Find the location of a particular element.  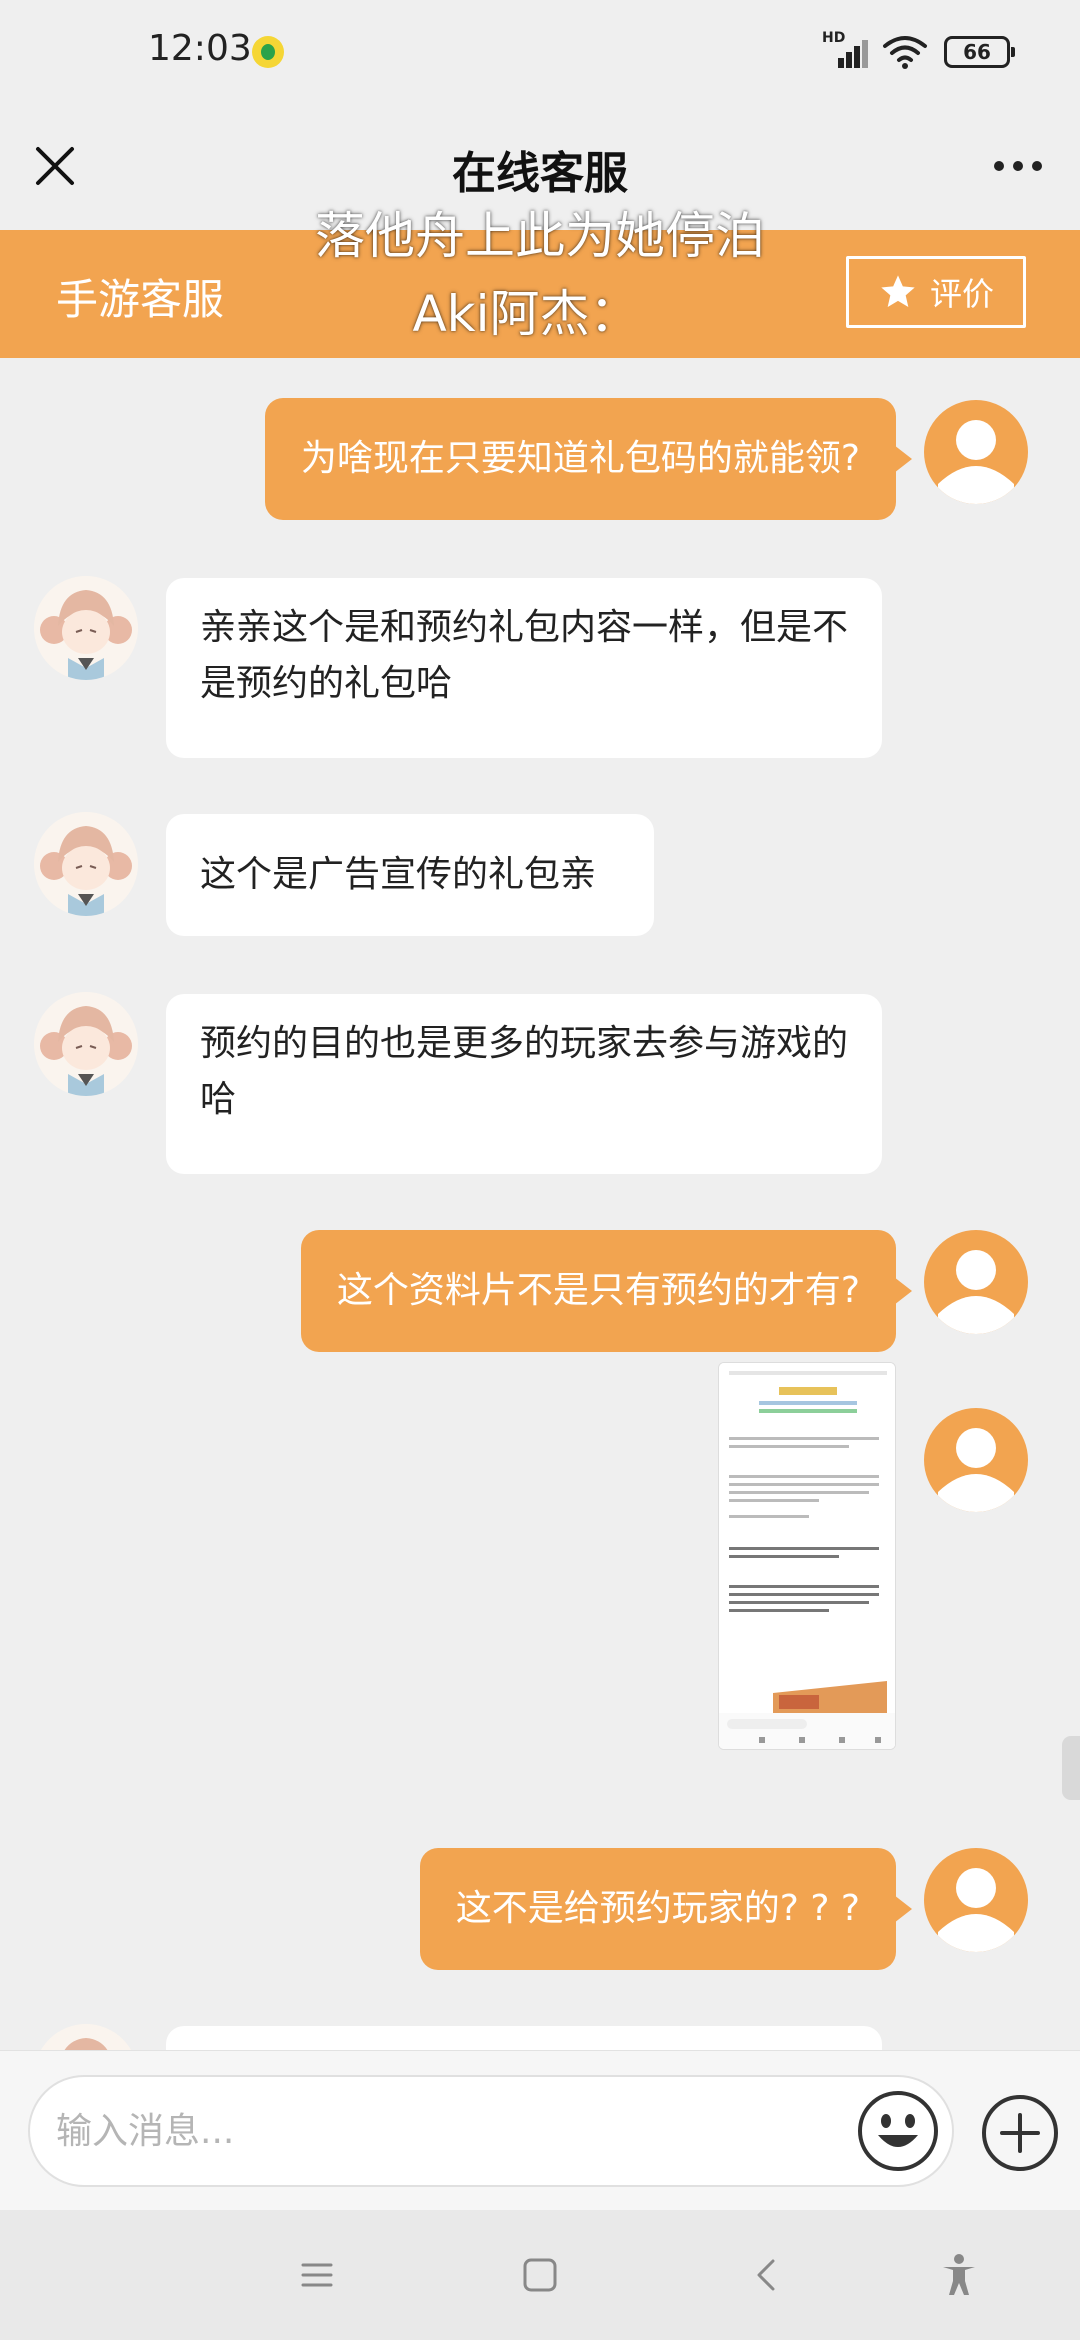

plus-icon is located at coordinates (1020, 2133).